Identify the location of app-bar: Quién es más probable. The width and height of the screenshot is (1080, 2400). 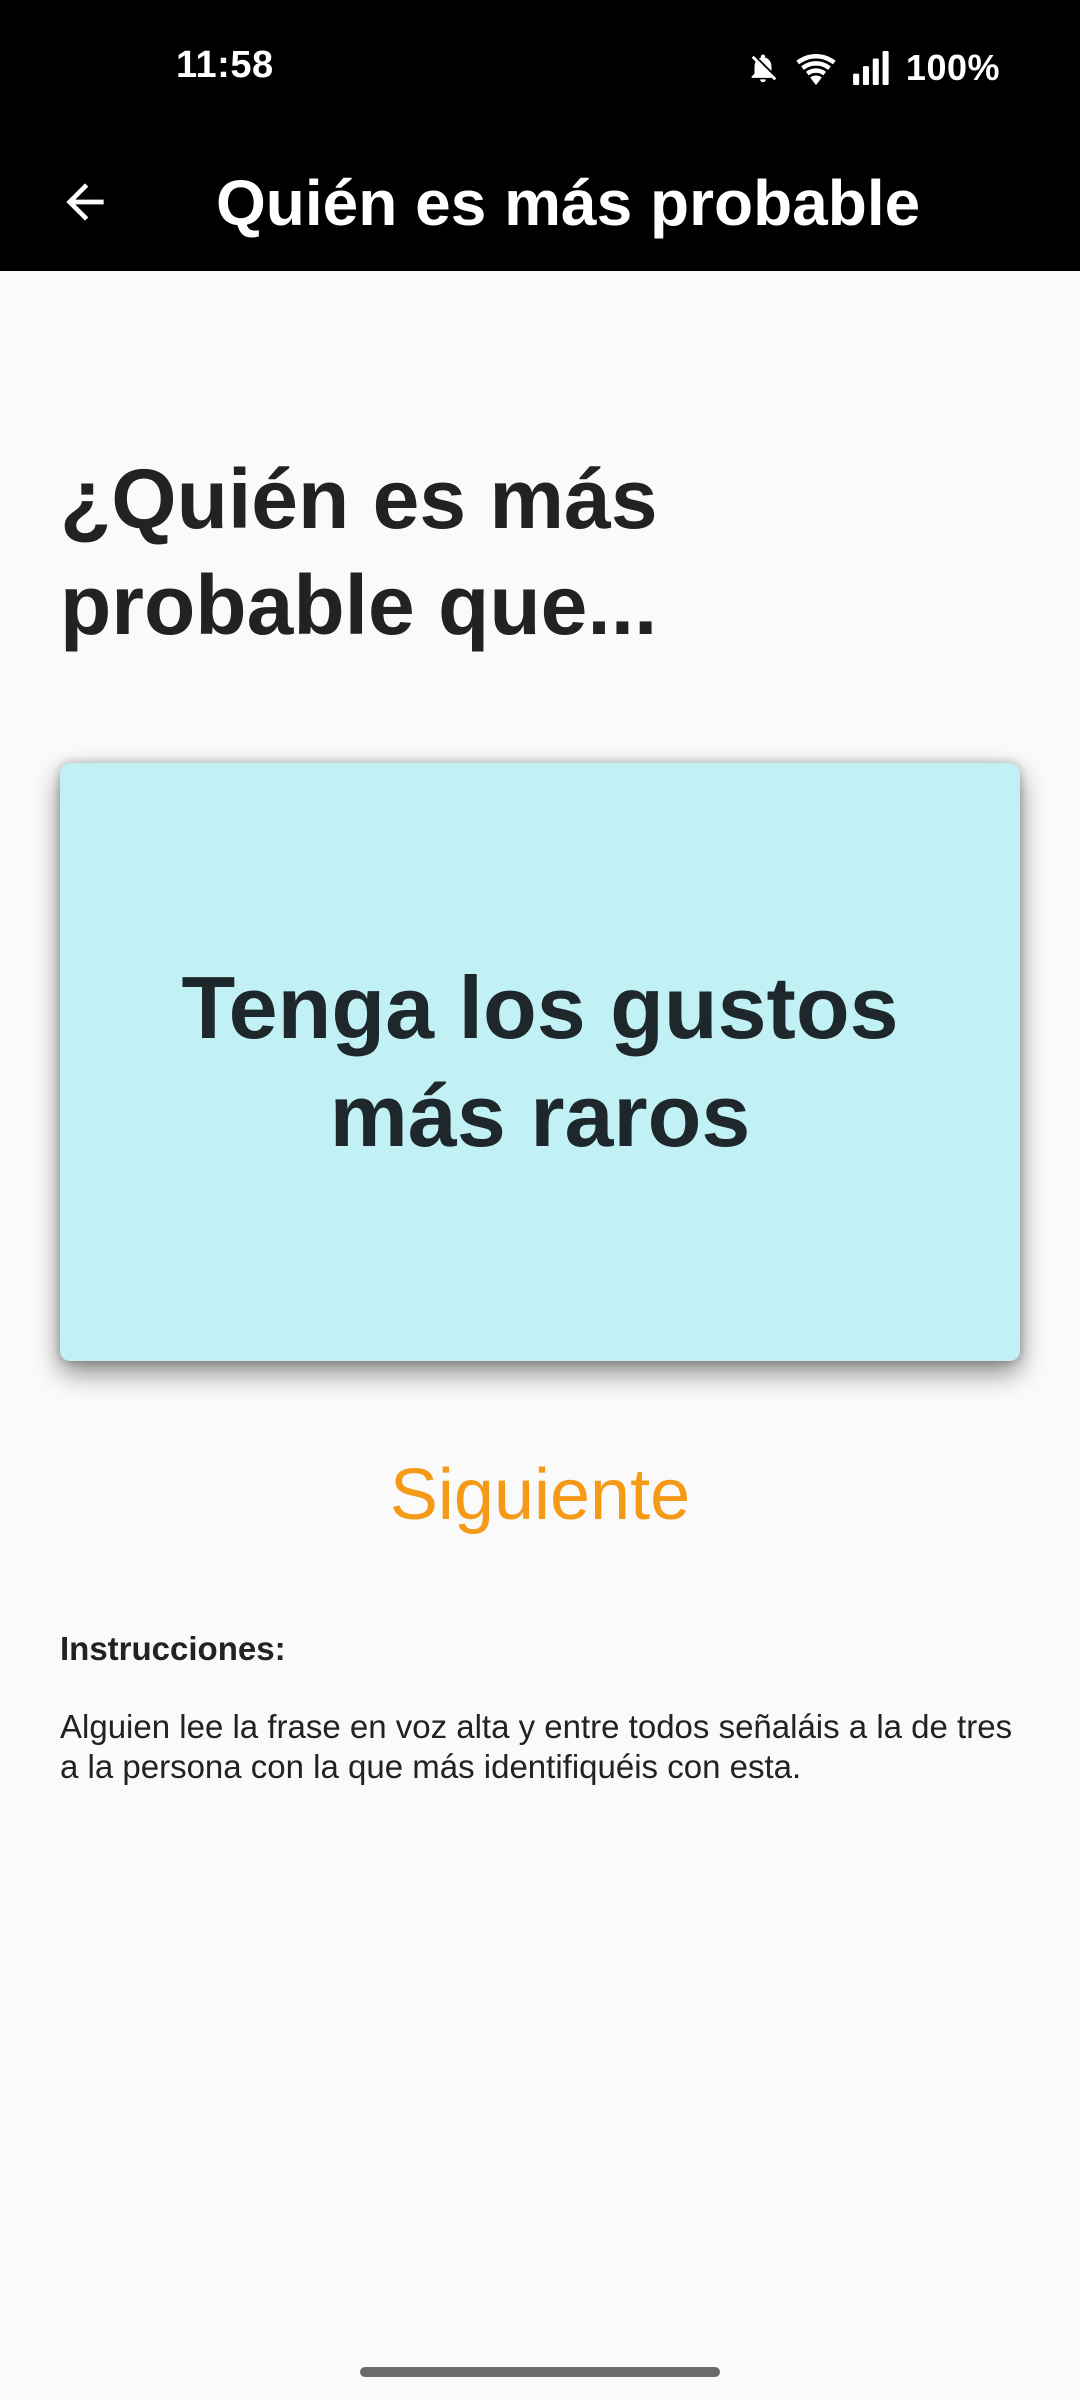
(540, 203).